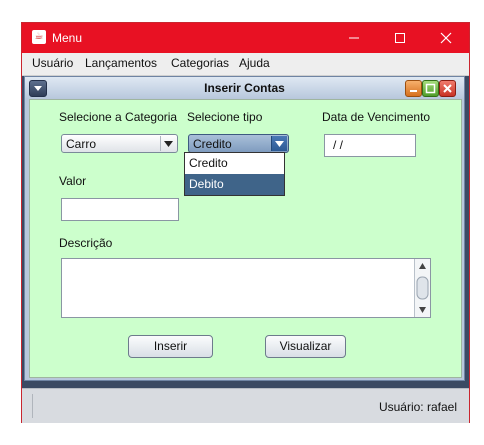 The width and height of the screenshot is (484, 445). Describe the element at coordinates (121, 63) in the screenshot. I see `menu-lancamentos: Lançamentos` at that location.